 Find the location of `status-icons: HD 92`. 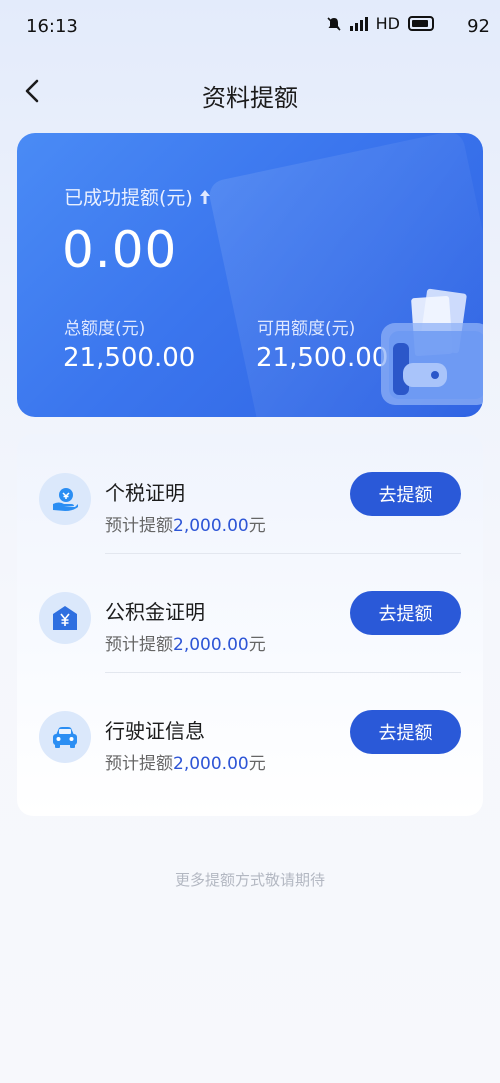

status-icons: HD 92 is located at coordinates (408, 25).